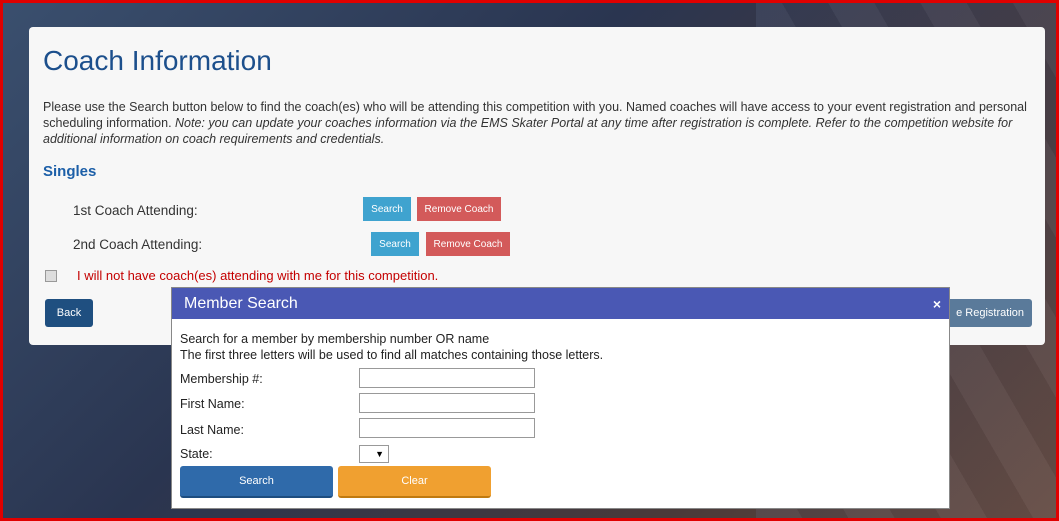 The height and width of the screenshot is (521, 1059). What do you see at coordinates (414, 482) in the screenshot?
I see `modal-clear-button: Clear` at bounding box center [414, 482].